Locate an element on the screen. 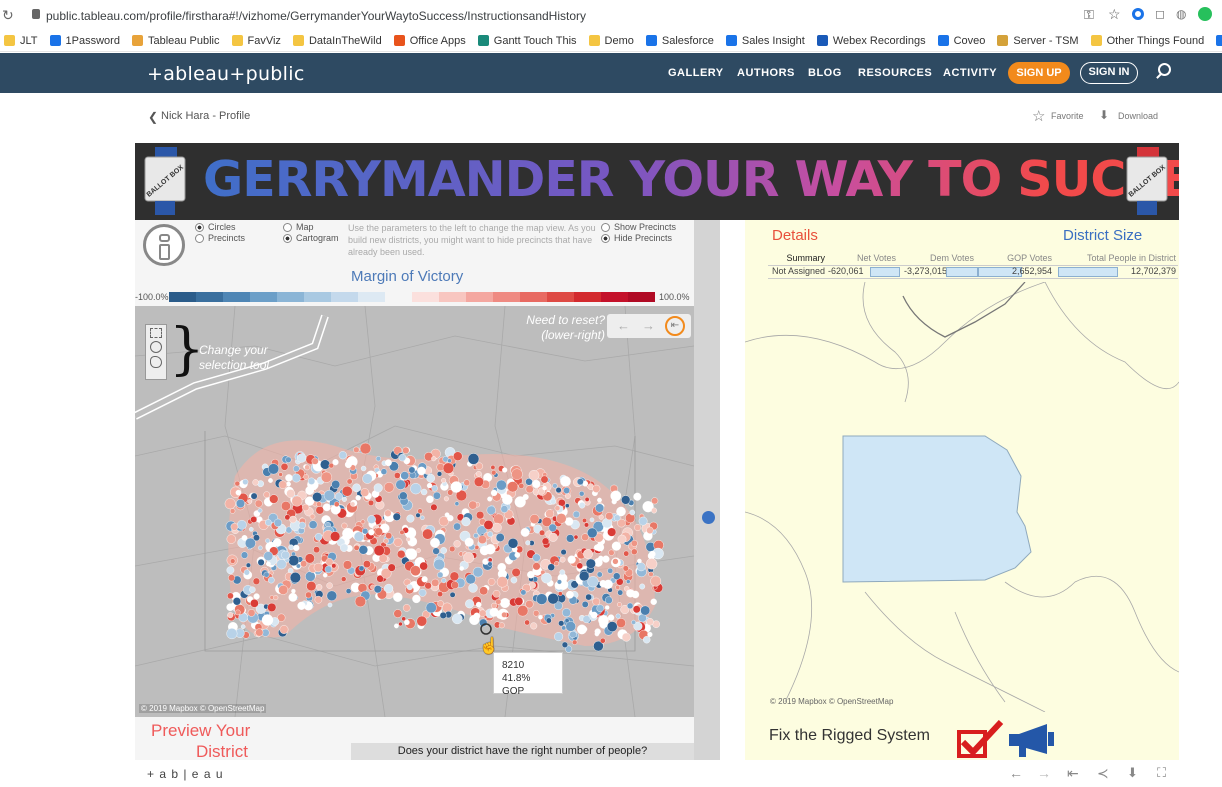 The image size is (1222, 787). radio-map: Map is located at coordinates (311, 227).